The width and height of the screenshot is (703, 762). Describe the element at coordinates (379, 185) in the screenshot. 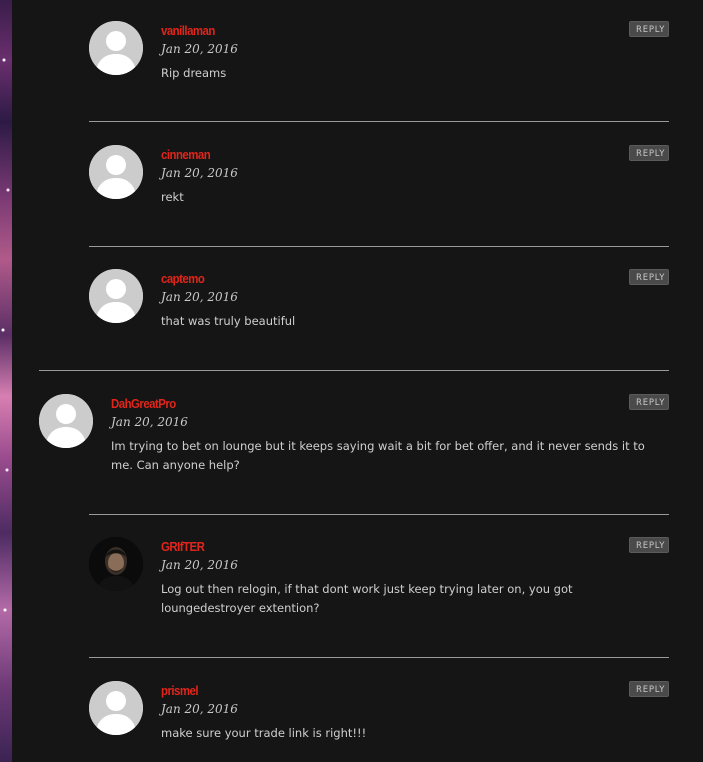

I see `comment-item: cinneman Jan 20, 2016 rekt REPLY` at that location.